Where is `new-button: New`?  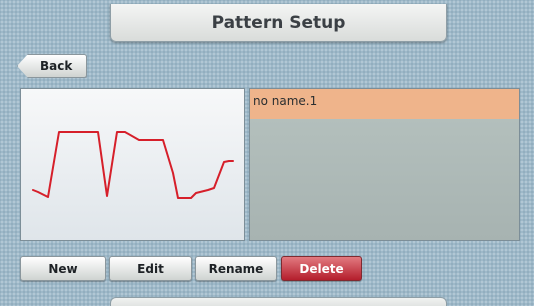
new-button: New is located at coordinates (63, 268).